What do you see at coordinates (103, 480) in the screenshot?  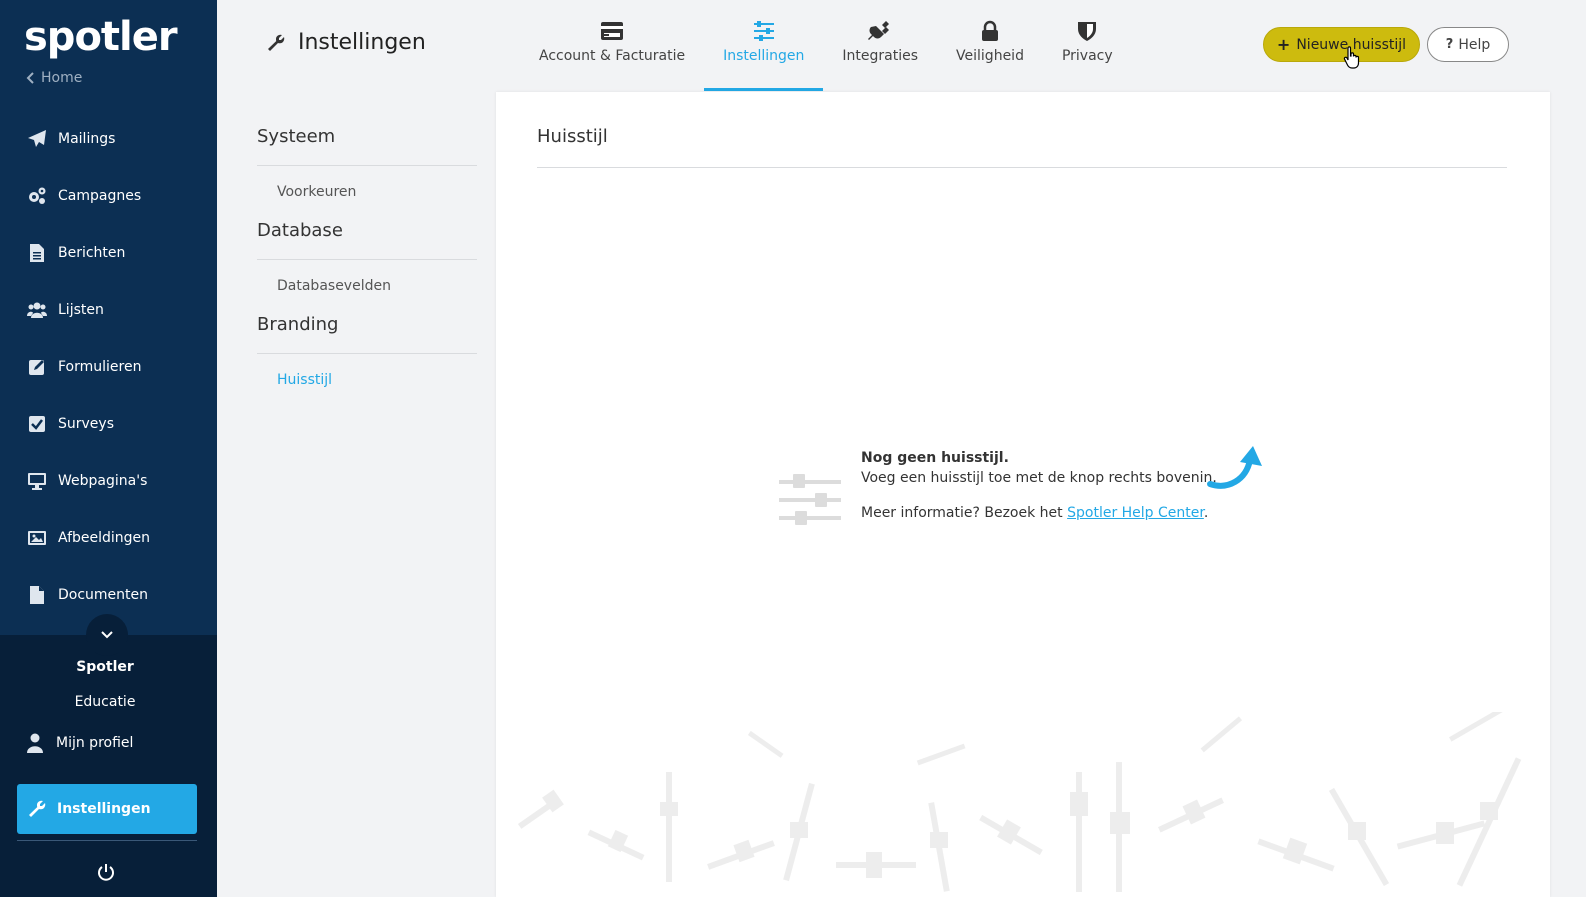 I see `nav-item-label: Webpagina's` at bounding box center [103, 480].